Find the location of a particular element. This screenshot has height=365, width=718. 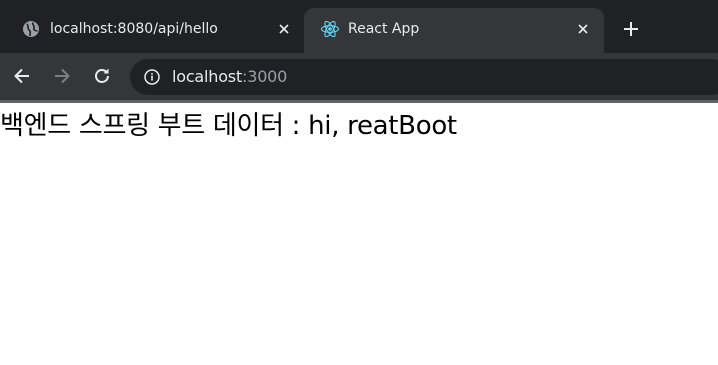

url-host: localhost is located at coordinates (207, 76).